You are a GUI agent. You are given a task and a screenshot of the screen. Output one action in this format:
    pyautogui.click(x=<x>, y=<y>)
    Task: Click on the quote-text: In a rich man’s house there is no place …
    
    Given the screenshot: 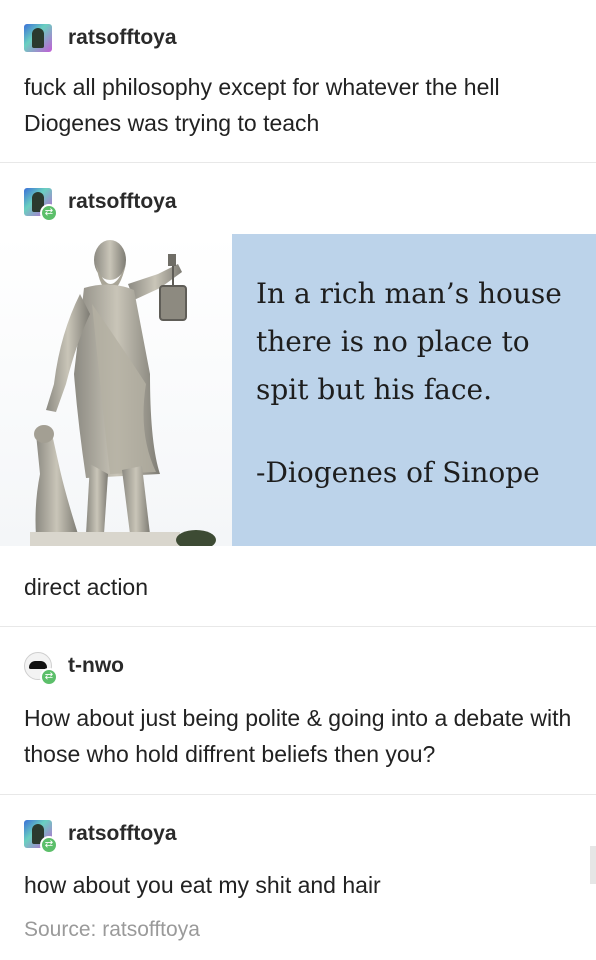 What is the action you would take?
    pyautogui.click(x=409, y=341)
    